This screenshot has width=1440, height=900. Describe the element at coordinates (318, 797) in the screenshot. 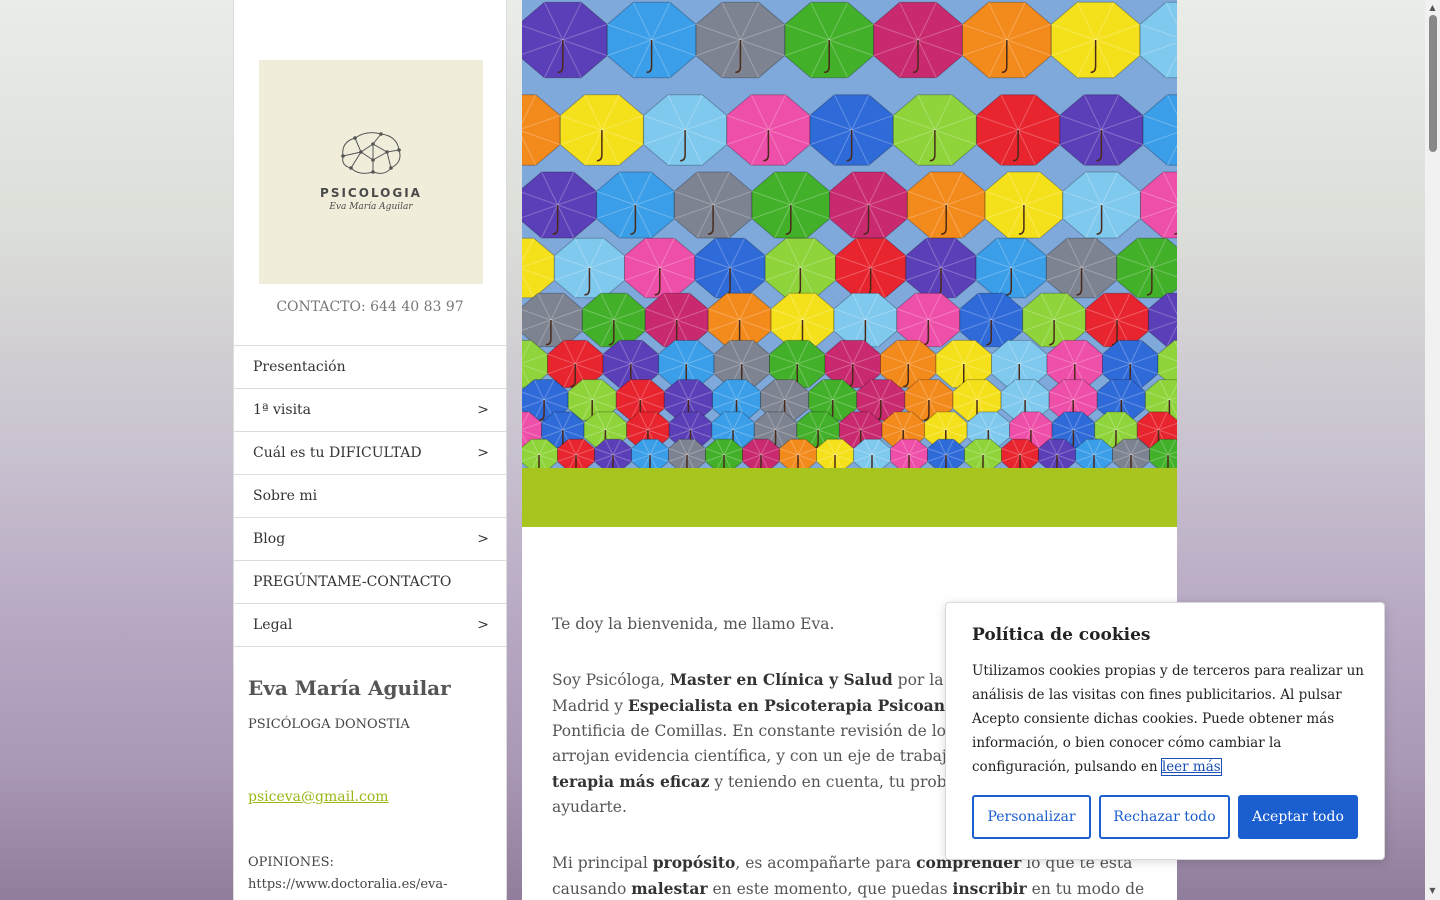

I see `email-link: psiceva@gmail.com` at that location.